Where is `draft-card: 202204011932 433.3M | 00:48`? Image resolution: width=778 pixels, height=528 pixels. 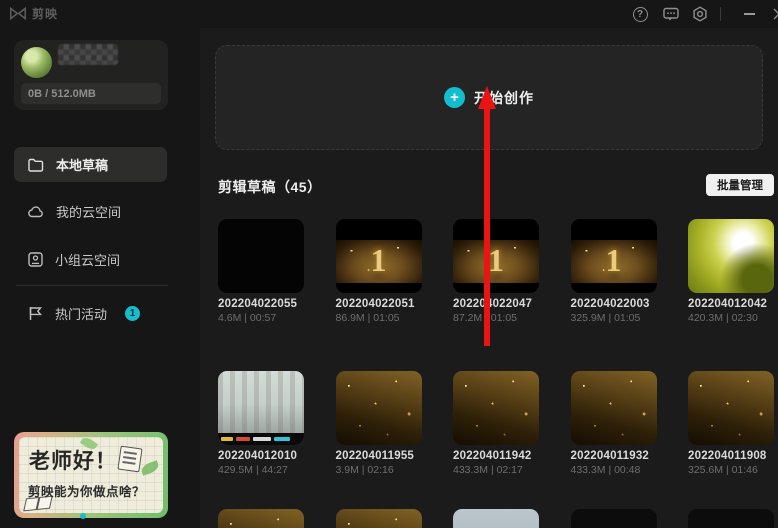
draft-card: 202204011932 433.3M | 00:48 is located at coordinates (613, 423).